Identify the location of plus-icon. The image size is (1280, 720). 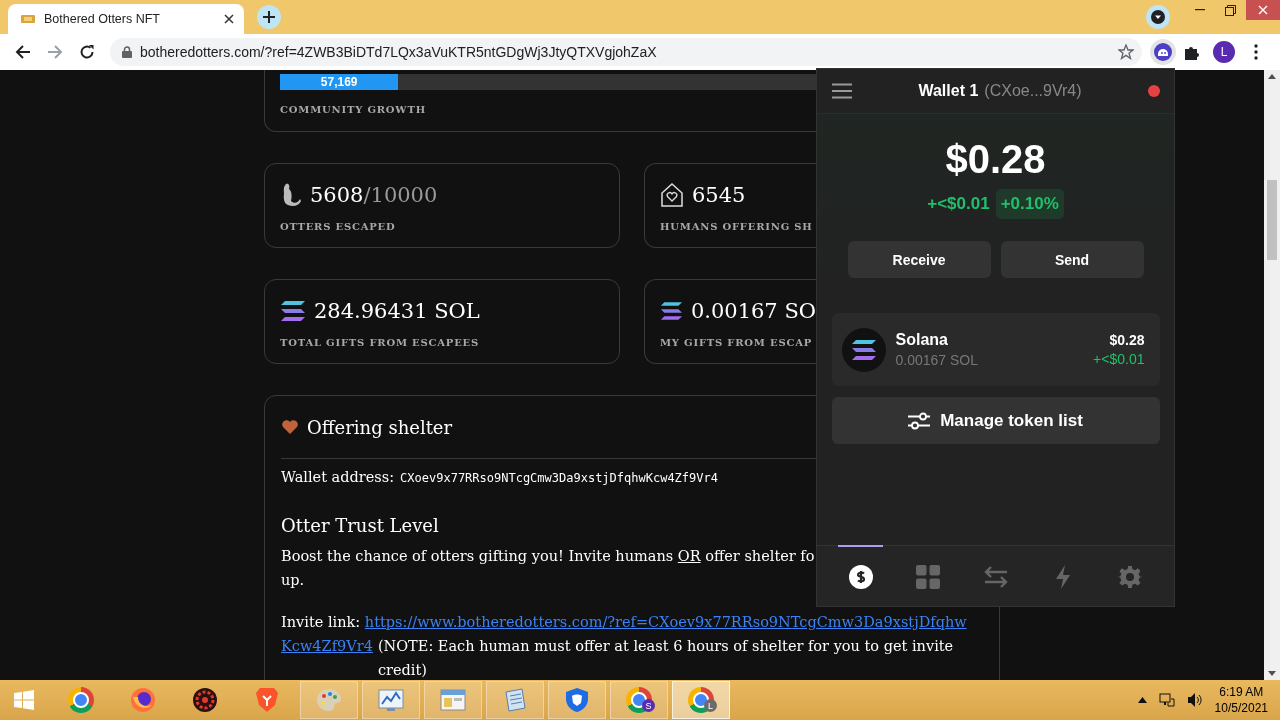
(269, 17).